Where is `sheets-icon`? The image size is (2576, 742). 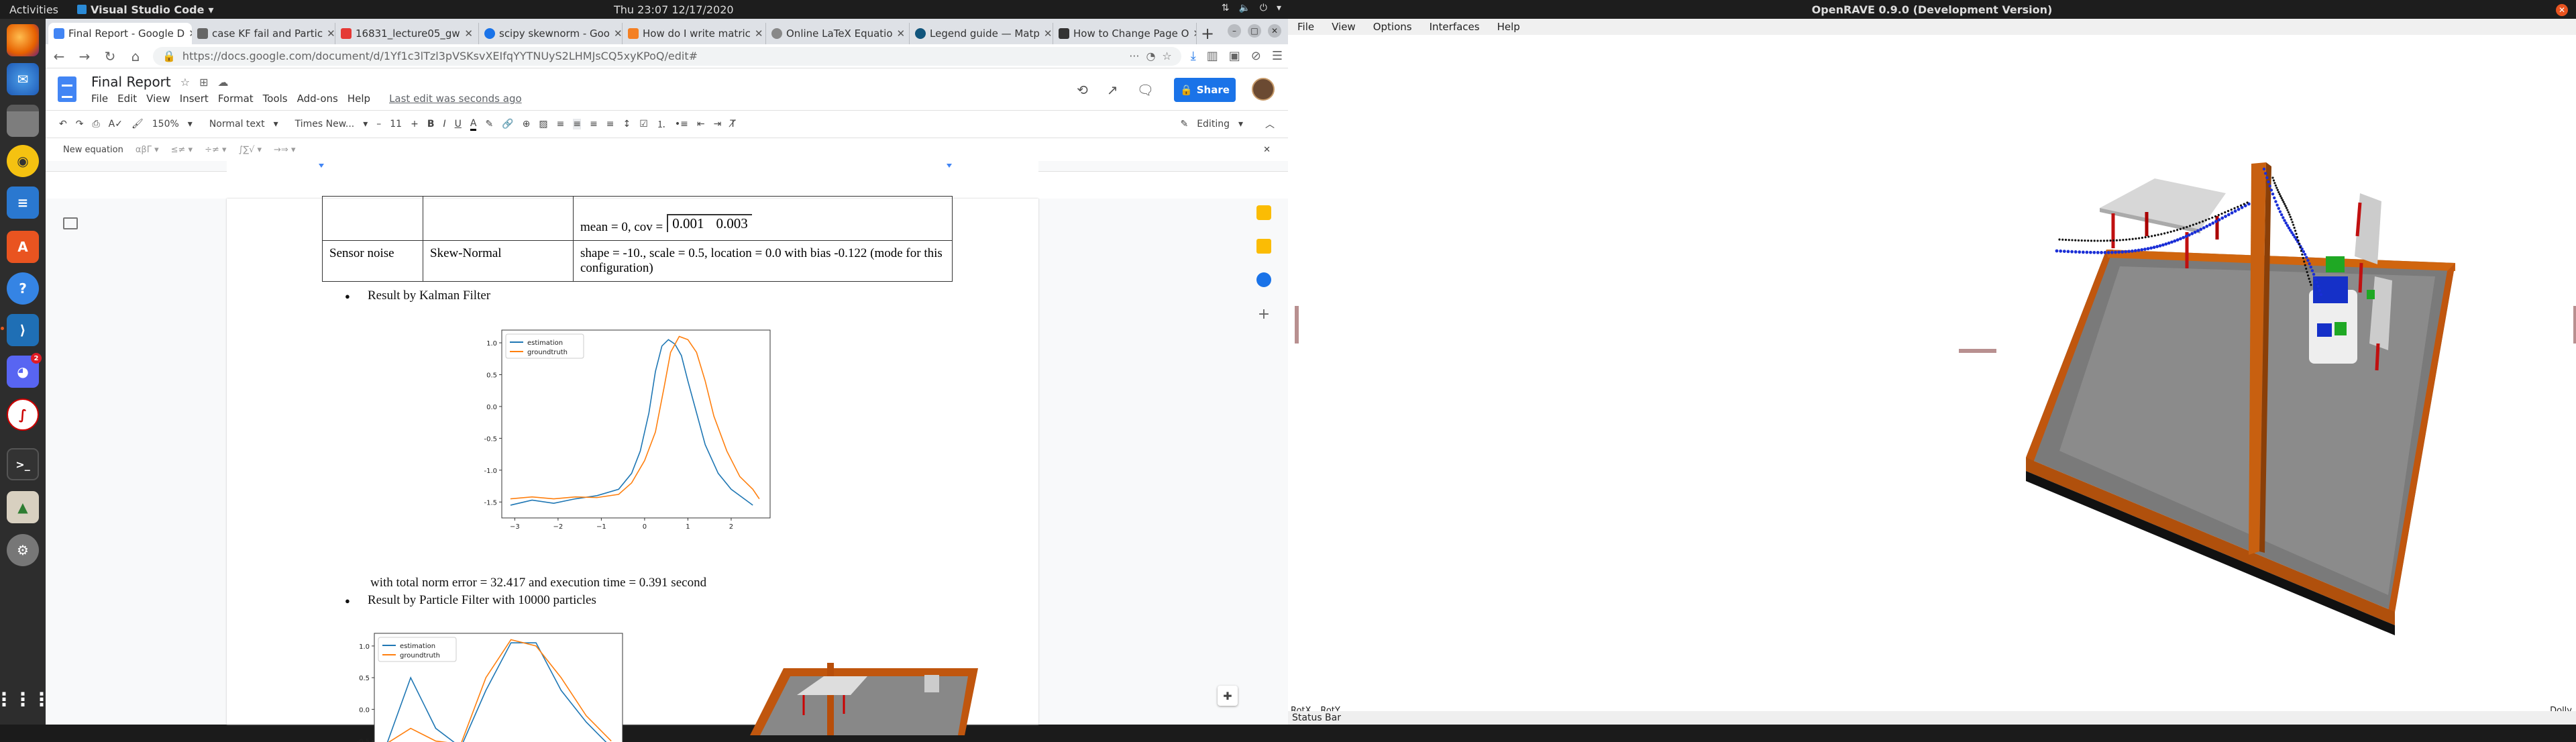
sheets-icon is located at coordinates (1263, 212).